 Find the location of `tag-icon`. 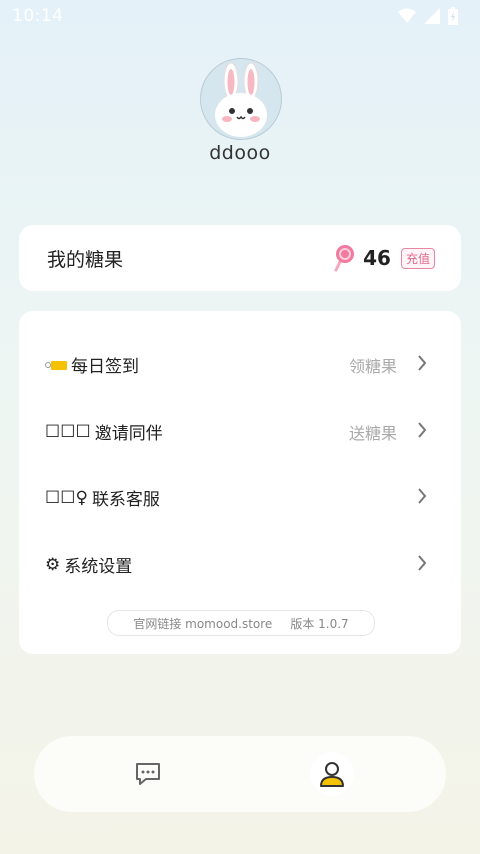

tag-icon is located at coordinates (56, 365).